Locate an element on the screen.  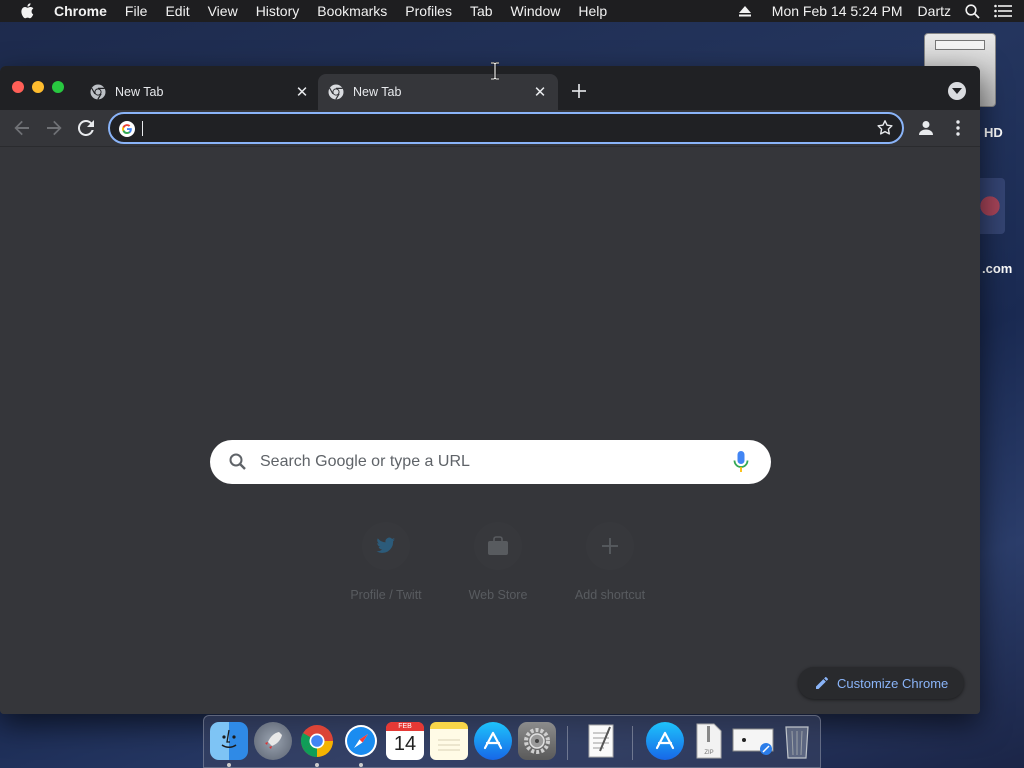
dock-calendar: FEB 14 is located at coordinates (405, 741).